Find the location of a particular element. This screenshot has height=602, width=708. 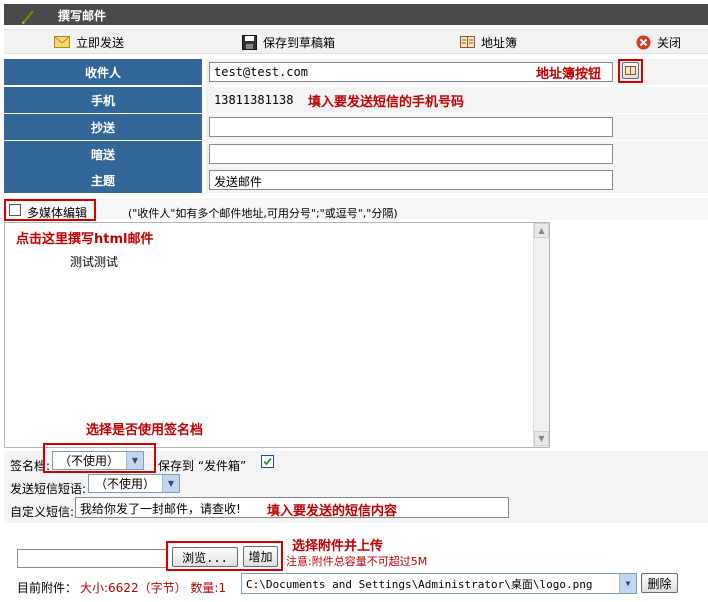

editor-scrollbar: ▲ ▼ is located at coordinates (541, 335).